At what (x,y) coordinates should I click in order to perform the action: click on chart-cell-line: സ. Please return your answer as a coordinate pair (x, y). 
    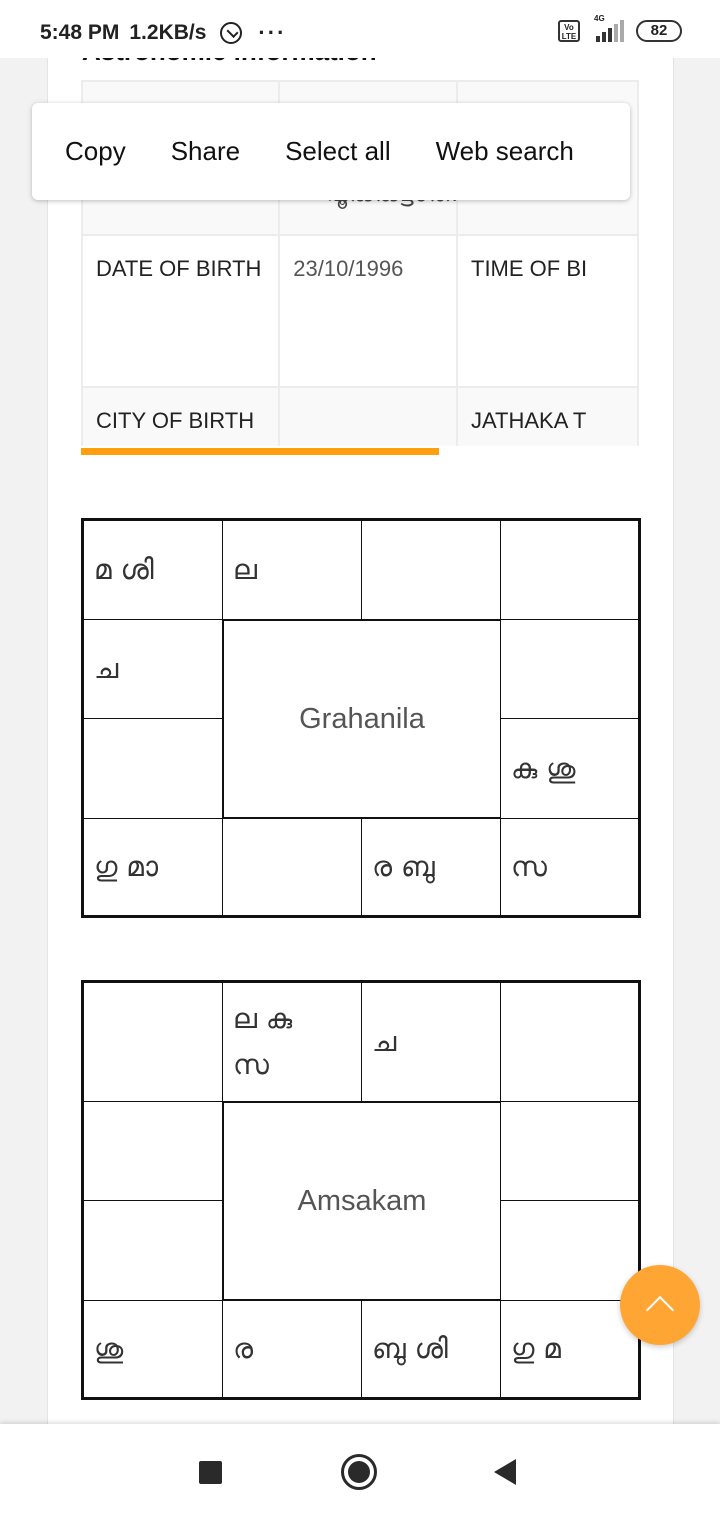
    Looking at the image, I should click on (251, 1064).